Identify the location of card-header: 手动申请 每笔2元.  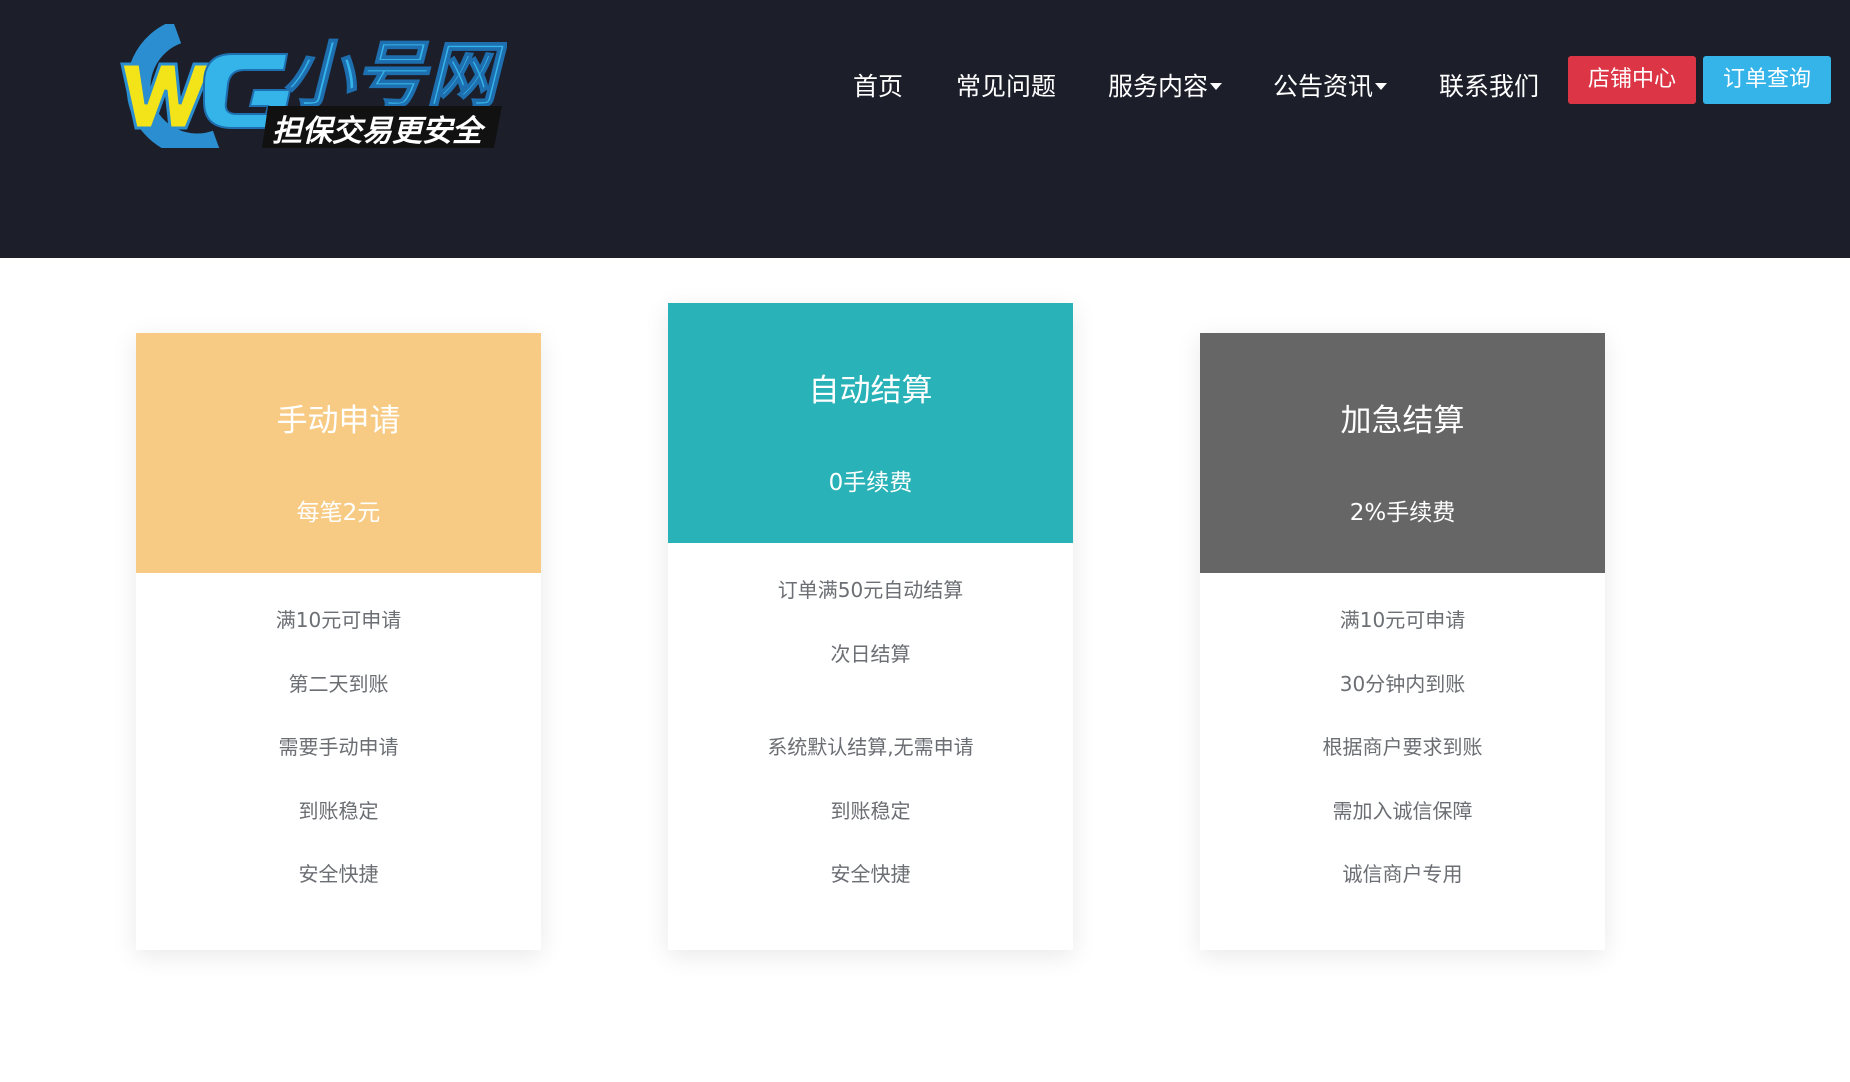
(338, 453).